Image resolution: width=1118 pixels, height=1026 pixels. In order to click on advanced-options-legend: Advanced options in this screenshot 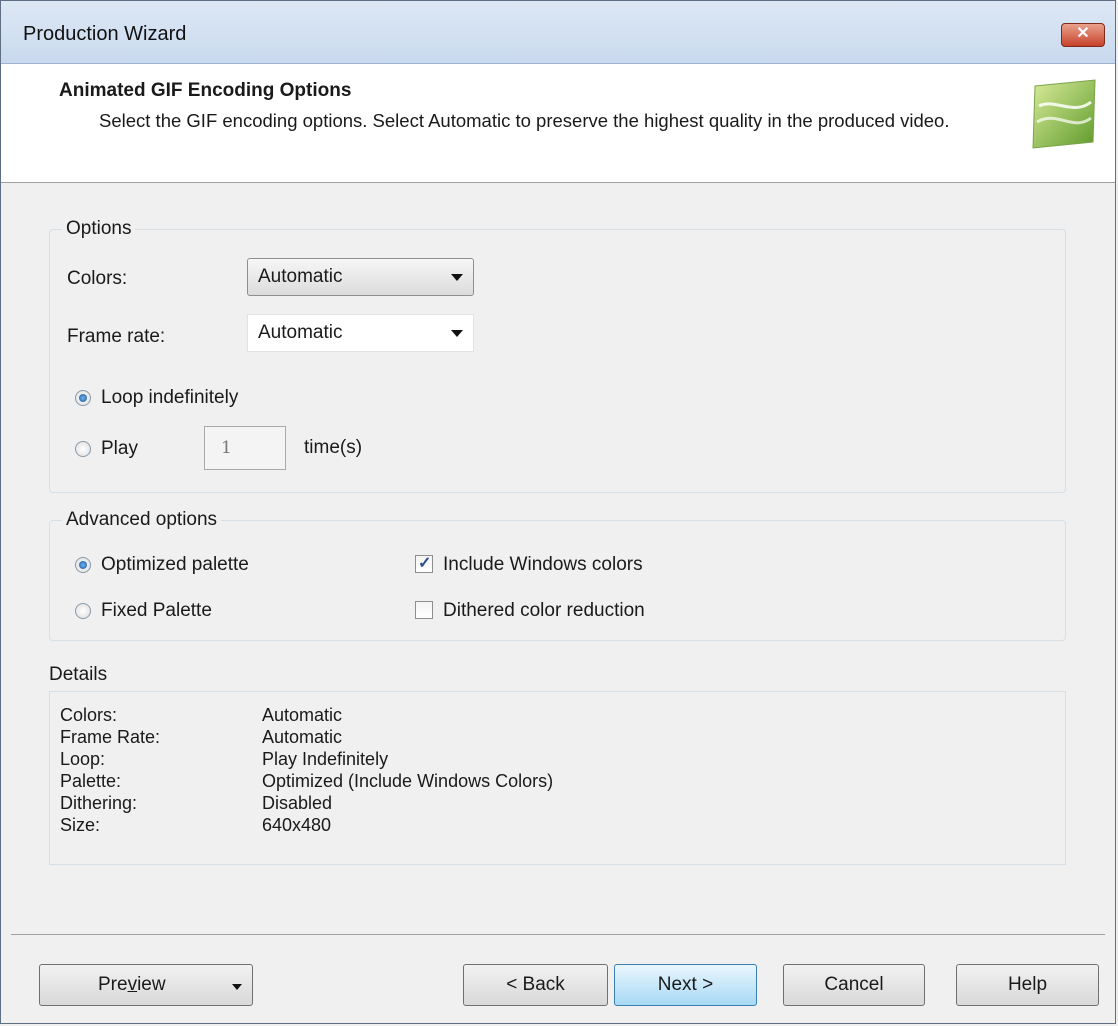, I will do `click(142, 519)`.